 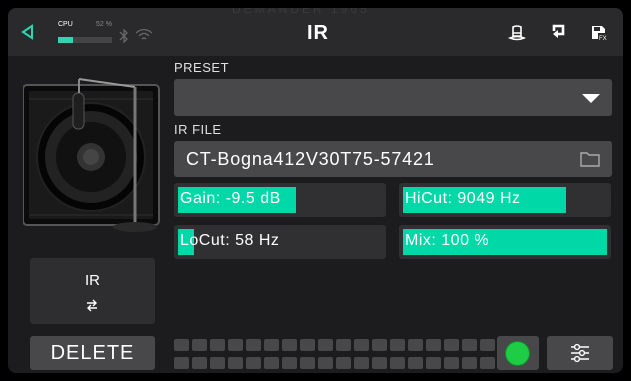 I want to click on cpu-label: CPU, so click(x=65, y=24).